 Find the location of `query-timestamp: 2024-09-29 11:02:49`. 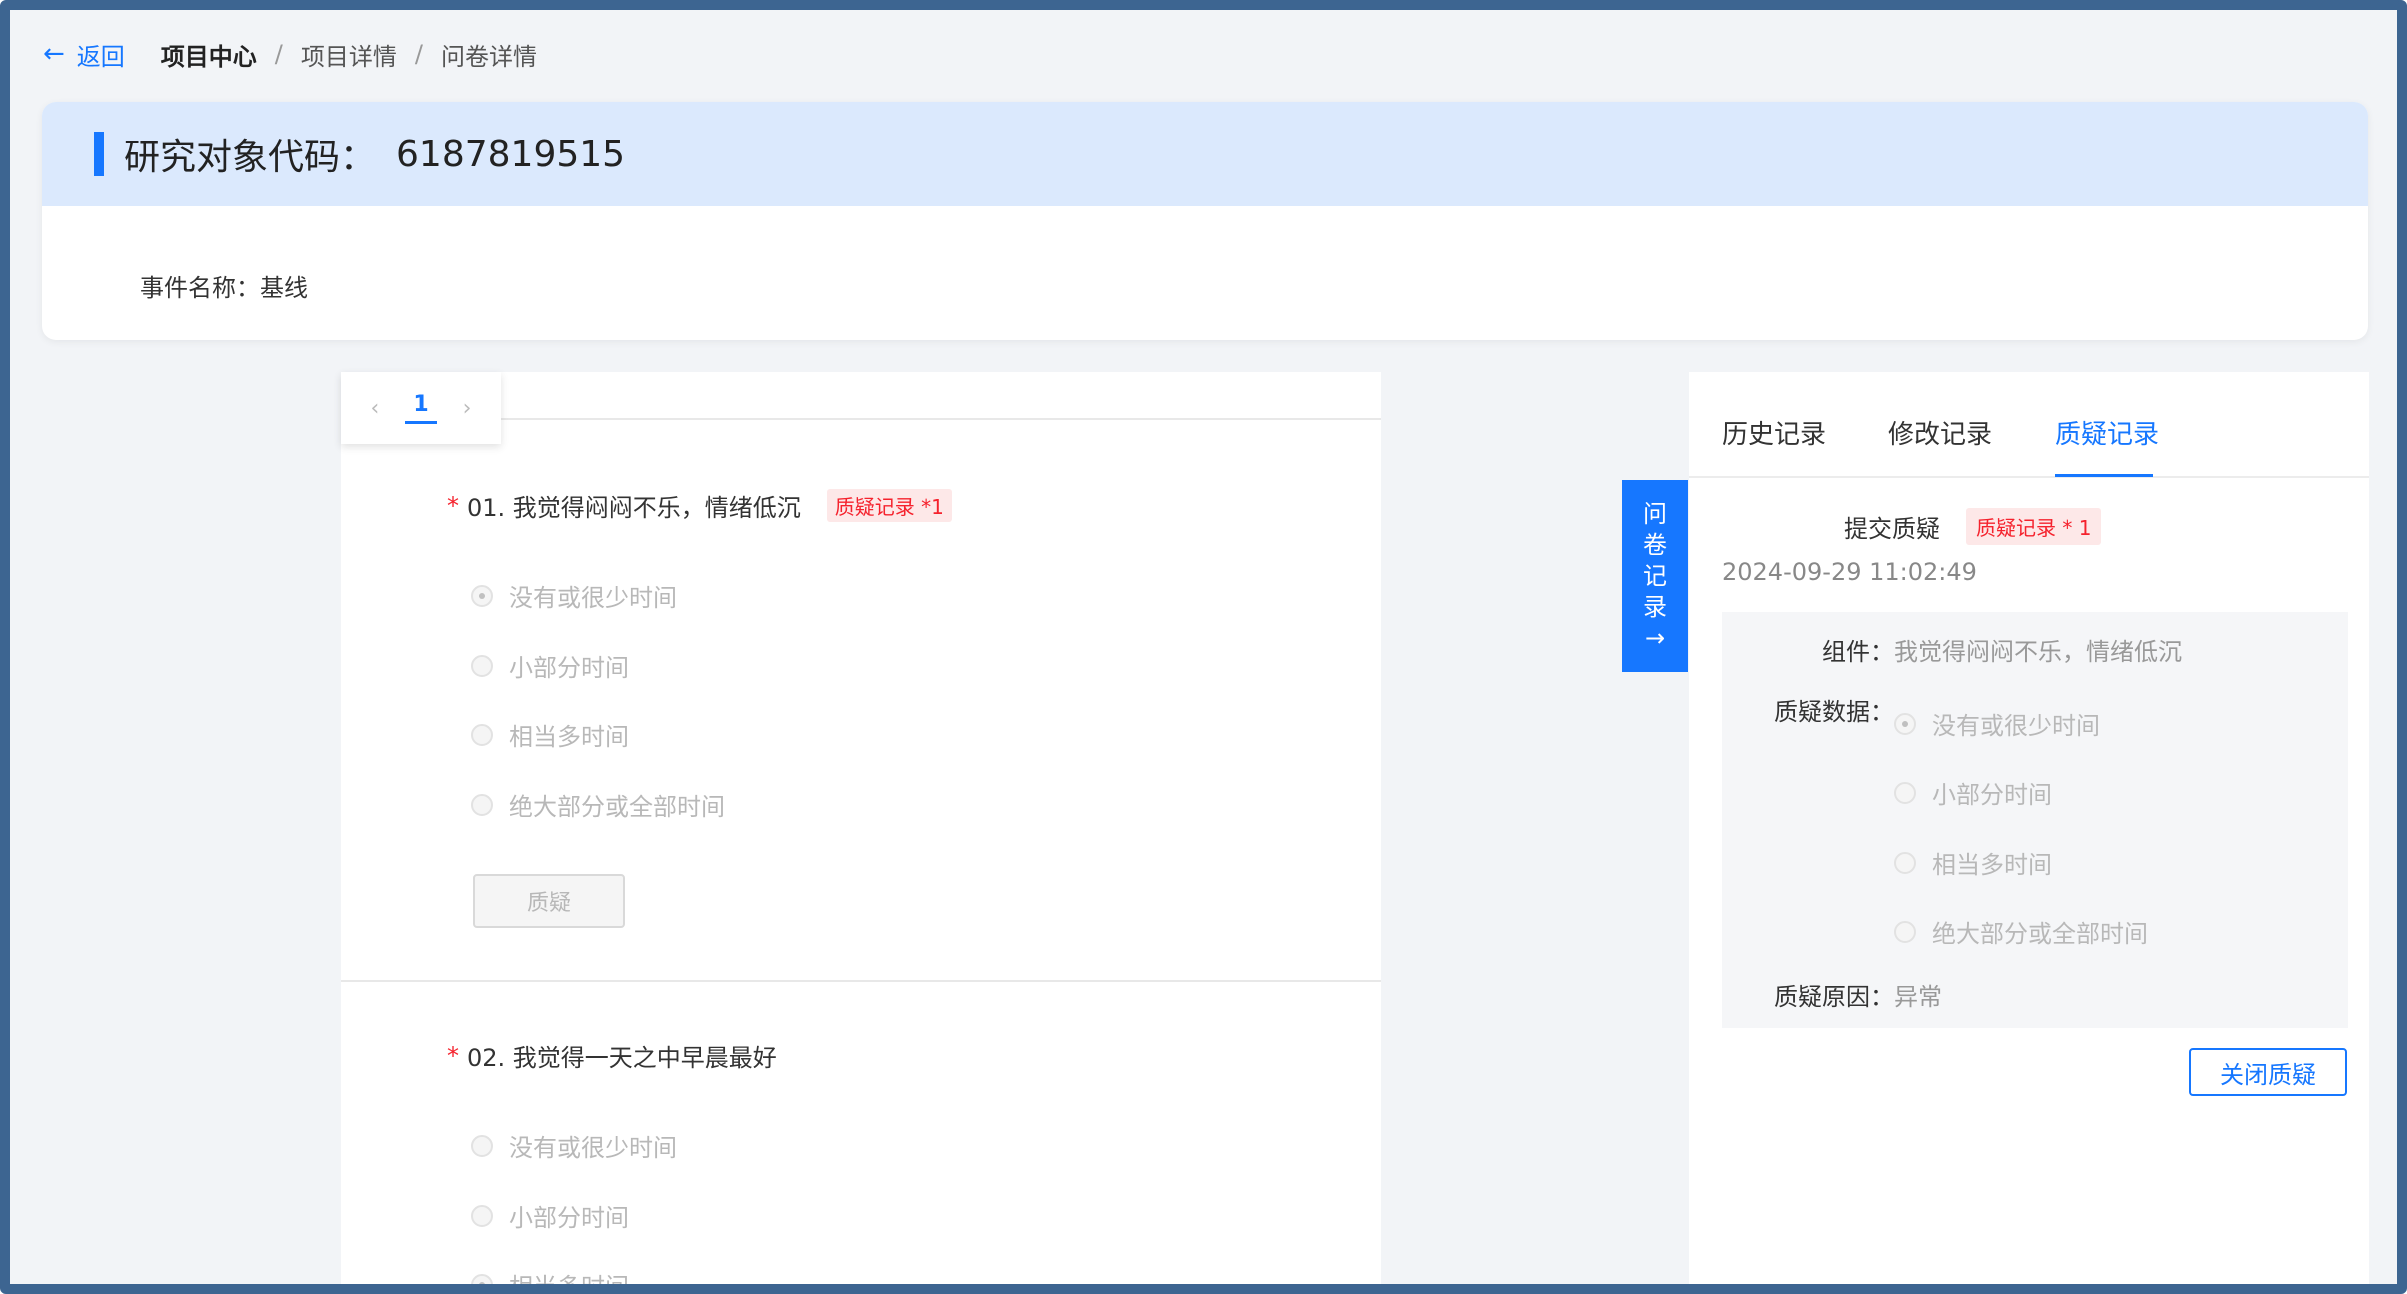

query-timestamp: 2024-09-29 11:02:49 is located at coordinates (1849, 572).